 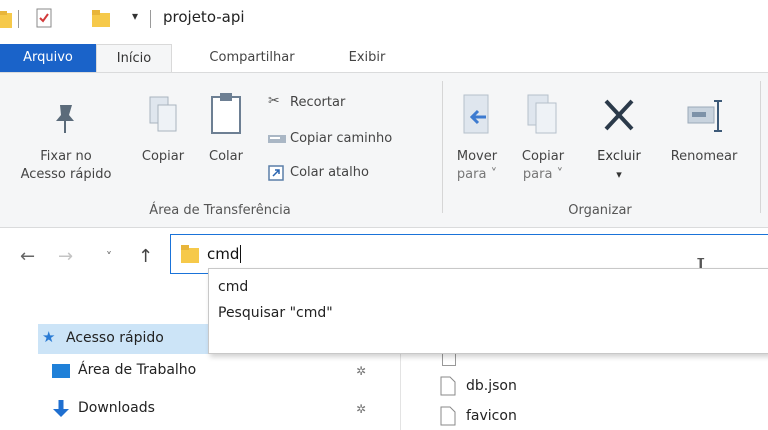 I want to click on copy-path-button: Copiar caminho, so click(x=351, y=139).